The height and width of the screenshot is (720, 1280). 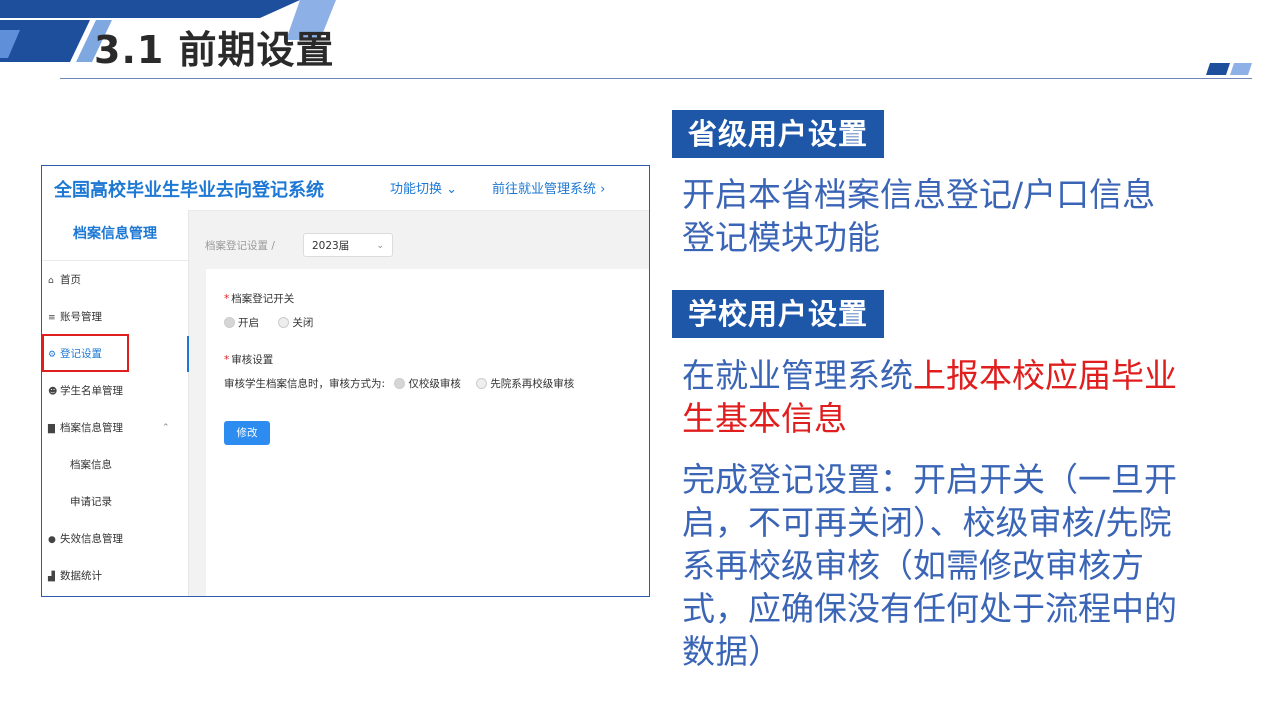 I want to click on title-divider, so click(x=656, y=78).